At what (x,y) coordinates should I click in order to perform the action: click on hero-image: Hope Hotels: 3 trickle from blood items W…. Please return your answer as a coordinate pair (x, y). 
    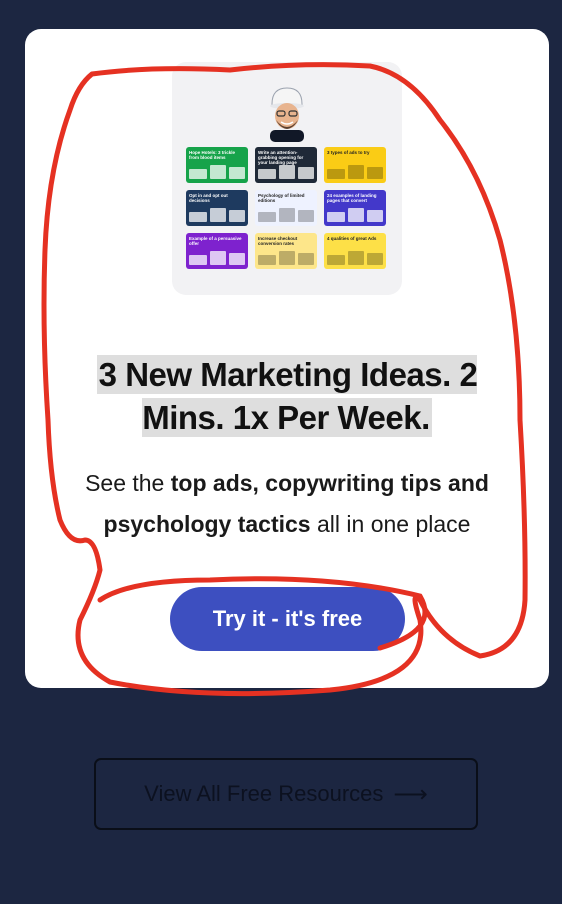
    Looking at the image, I should click on (287, 178).